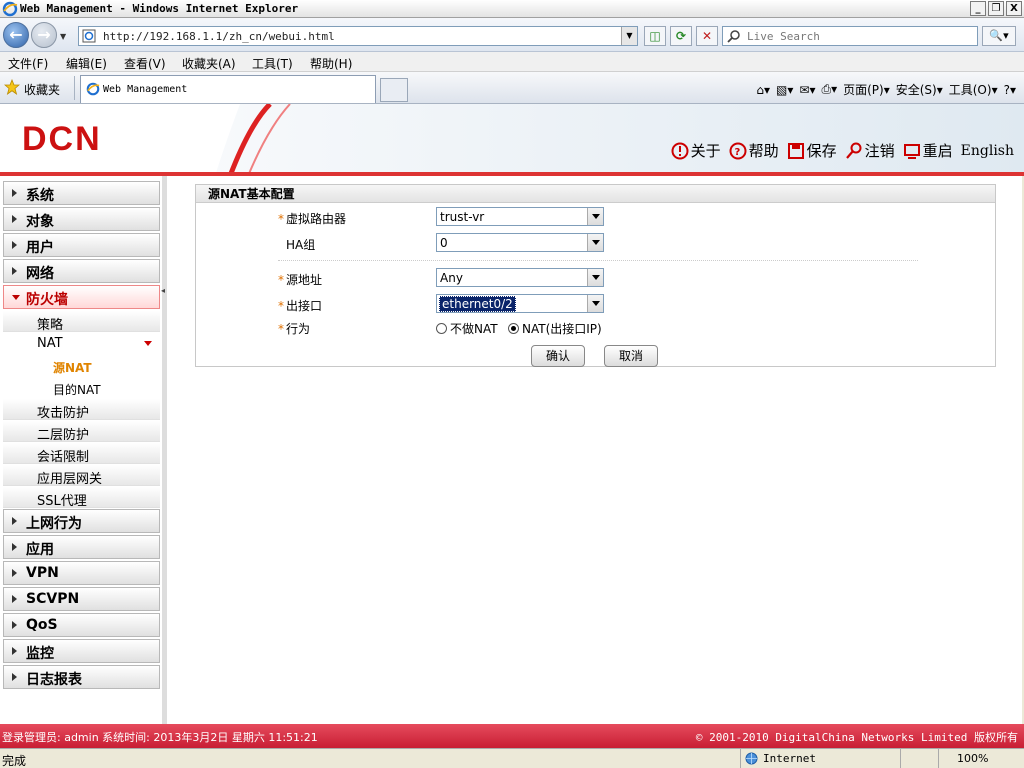  Describe the element at coordinates (655, 36) in the screenshot. I see `compatibility-icon: ◫` at that location.